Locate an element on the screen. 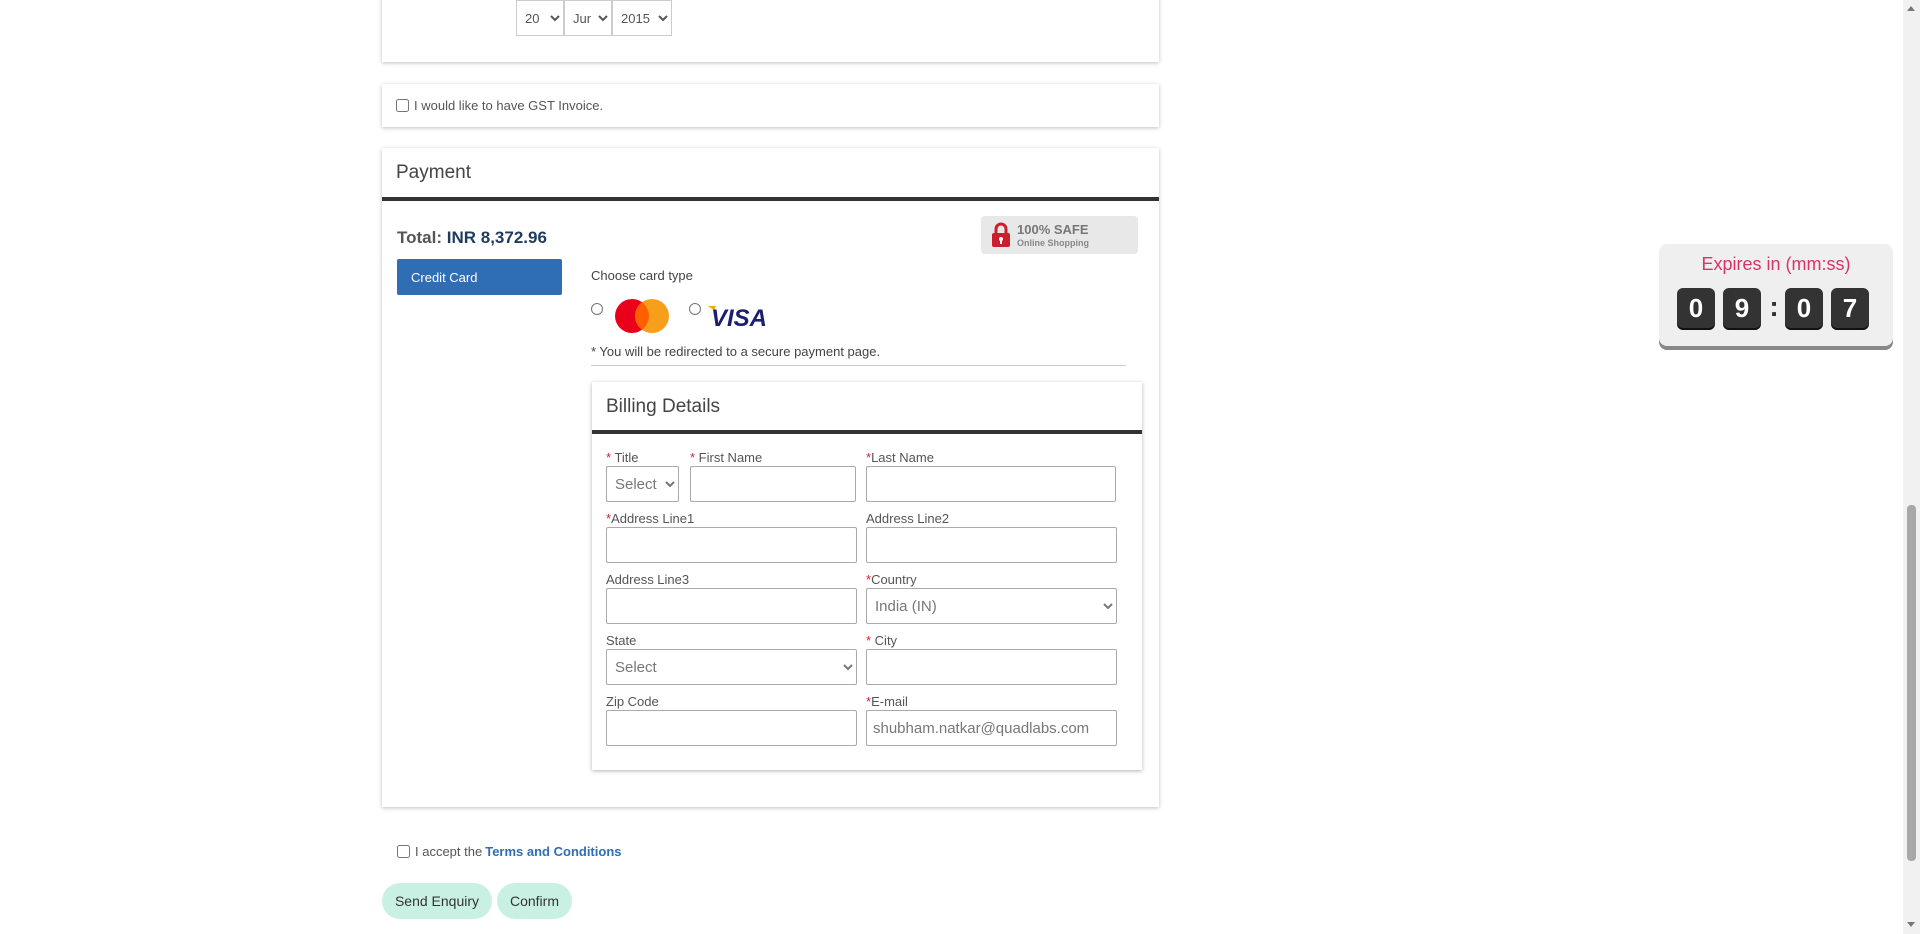 The image size is (1920, 934). address-line1-label: *Address Line1 is located at coordinates (650, 518).